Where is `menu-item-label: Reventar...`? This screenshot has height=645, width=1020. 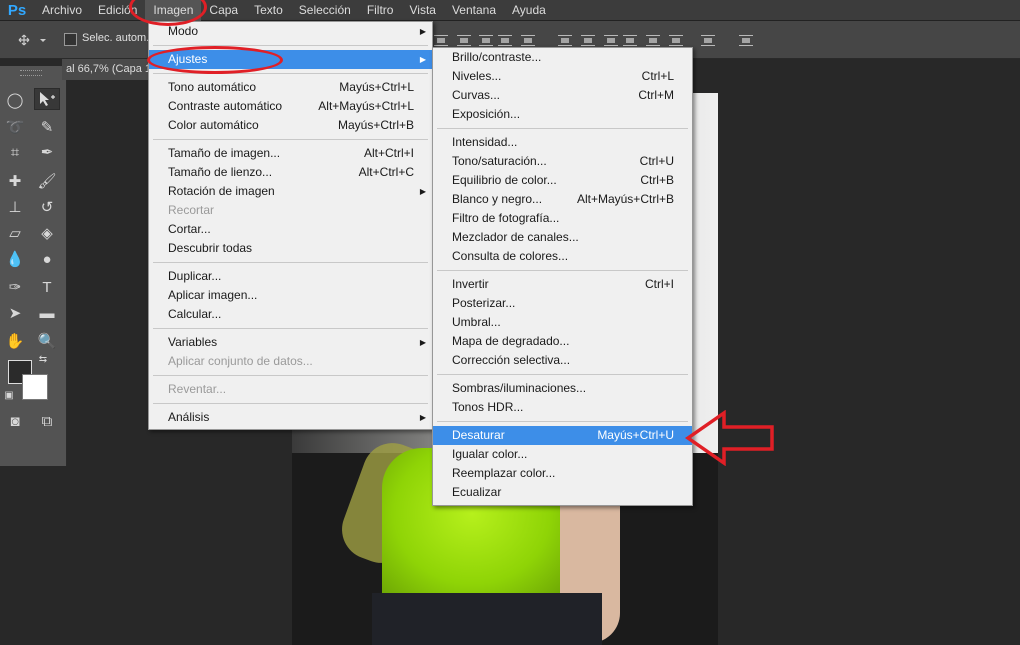 menu-item-label: Reventar... is located at coordinates (197, 389).